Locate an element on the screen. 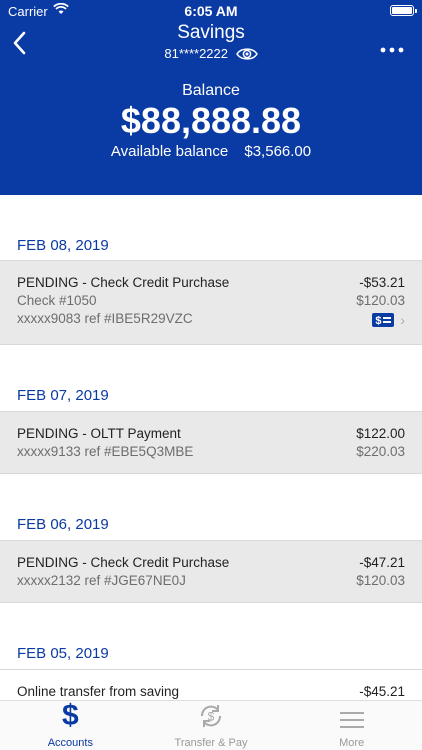 This screenshot has width=422, height=750. available-balance: Available balance $3,566.00 is located at coordinates (211, 151).